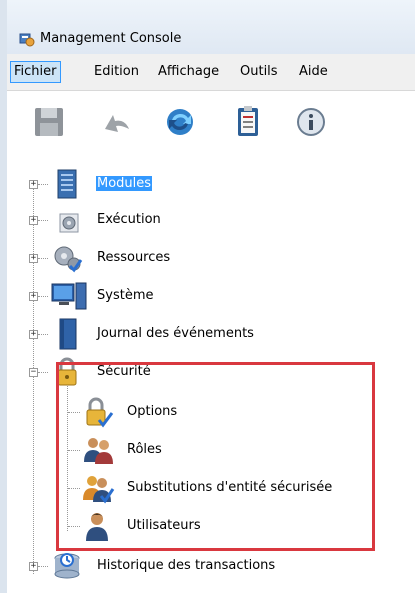 The width and height of the screenshot is (415, 593). What do you see at coordinates (124, 183) in the screenshot?
I see `tree-node-label: Modules` at bounding box center [124, 183].